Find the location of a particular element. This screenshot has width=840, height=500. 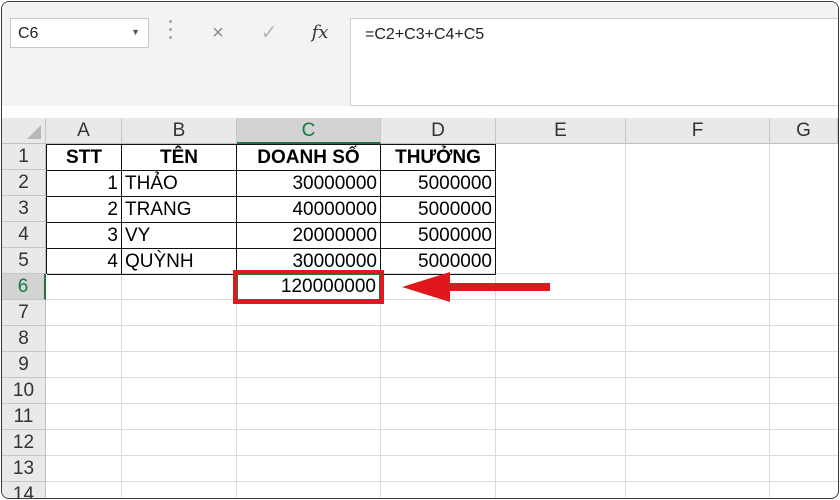

header-cell-ten: TÊN is located at coordinates (179, 158).